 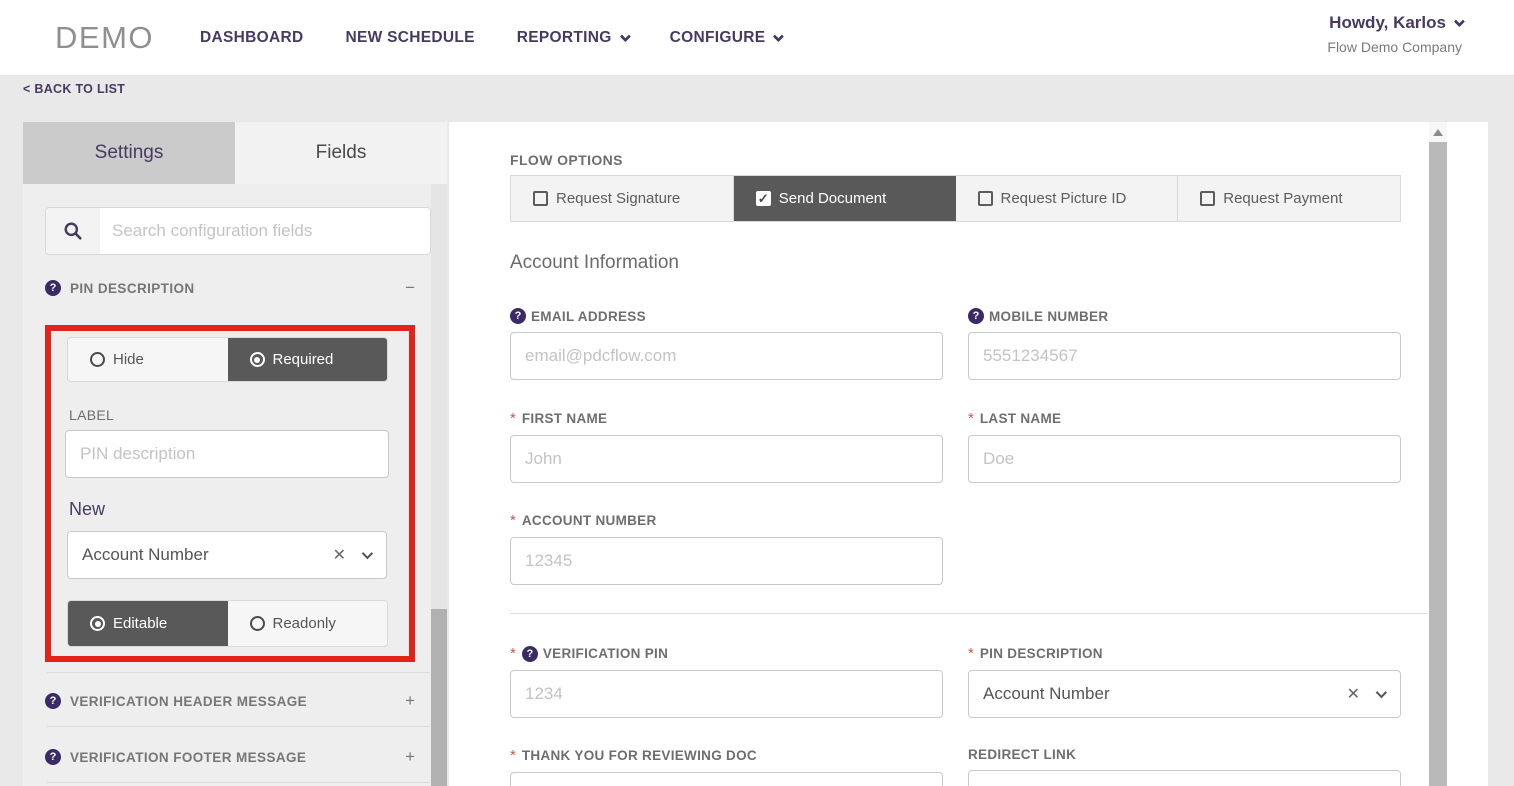 I want to click on accordion-pin-description: PIN DESCRIPTION −, so click(x=238, y=288).